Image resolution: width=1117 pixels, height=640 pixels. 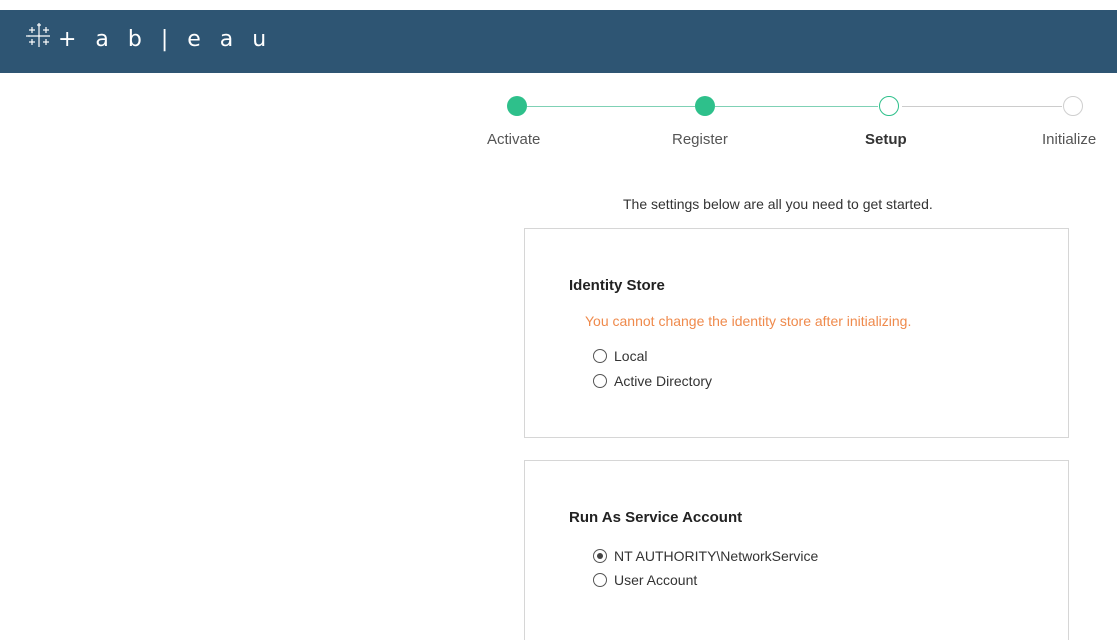 What do you see at coordinates (656, 517) in the screenshot?
I see `service-account-title: Run As Service Account` at bounding box center [656, 517].